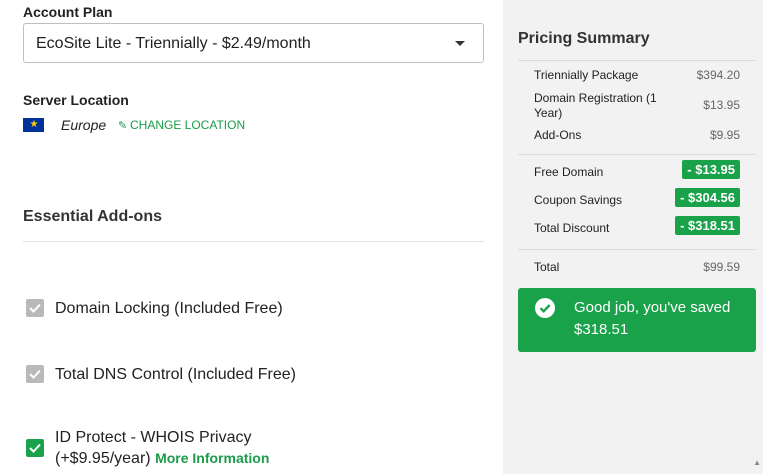  What do you see at coordinates (92, 216) in the screenshot?
I see `essential-addons-title: Essential Add-ons` at bounding box center [92, 216].